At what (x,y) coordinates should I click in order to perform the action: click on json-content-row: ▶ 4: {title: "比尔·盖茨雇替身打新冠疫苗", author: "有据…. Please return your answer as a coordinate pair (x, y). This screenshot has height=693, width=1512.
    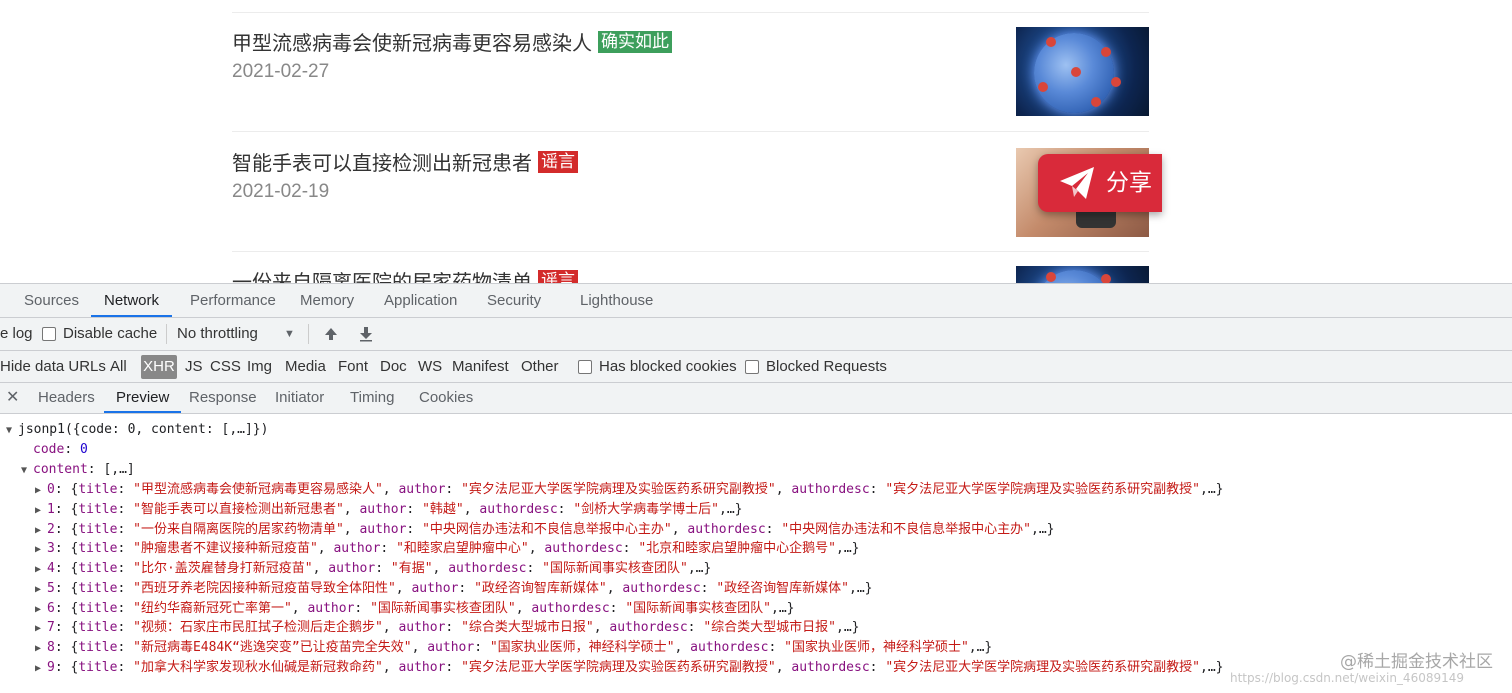
    Looking at the image, I should click on (373, 569).